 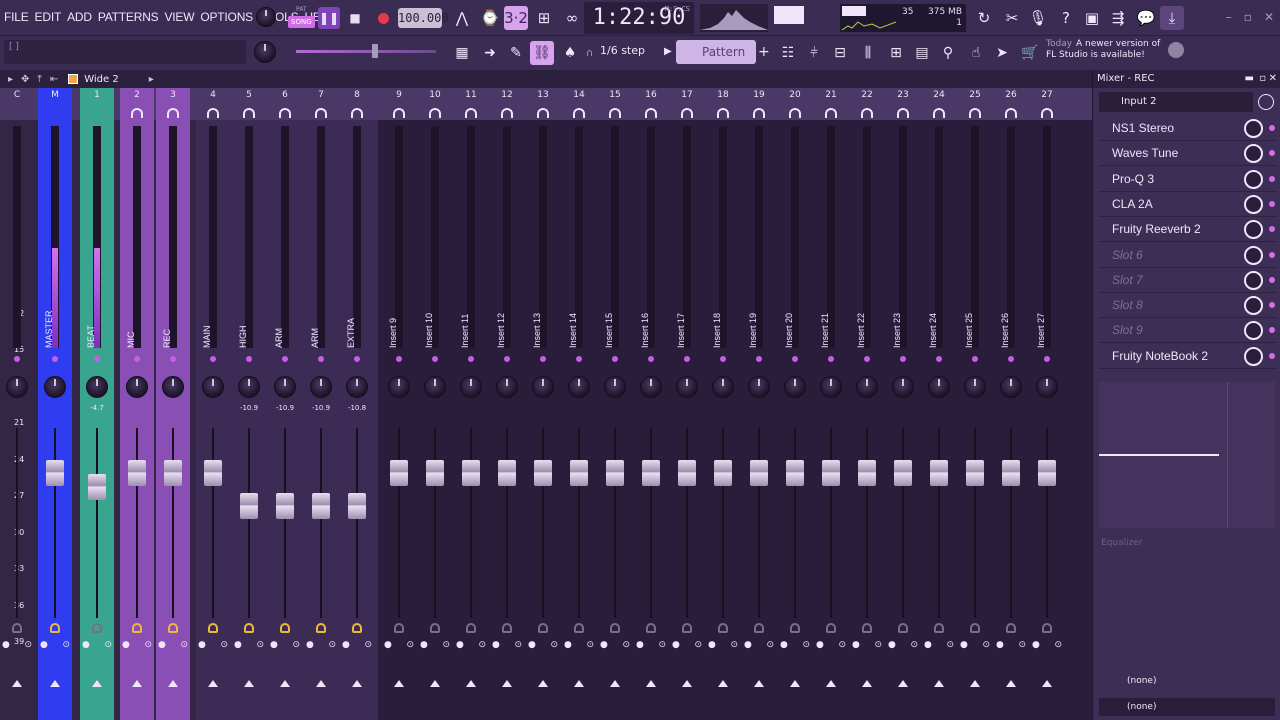 I want to click on layout-icon, so click(x=73, y=79).